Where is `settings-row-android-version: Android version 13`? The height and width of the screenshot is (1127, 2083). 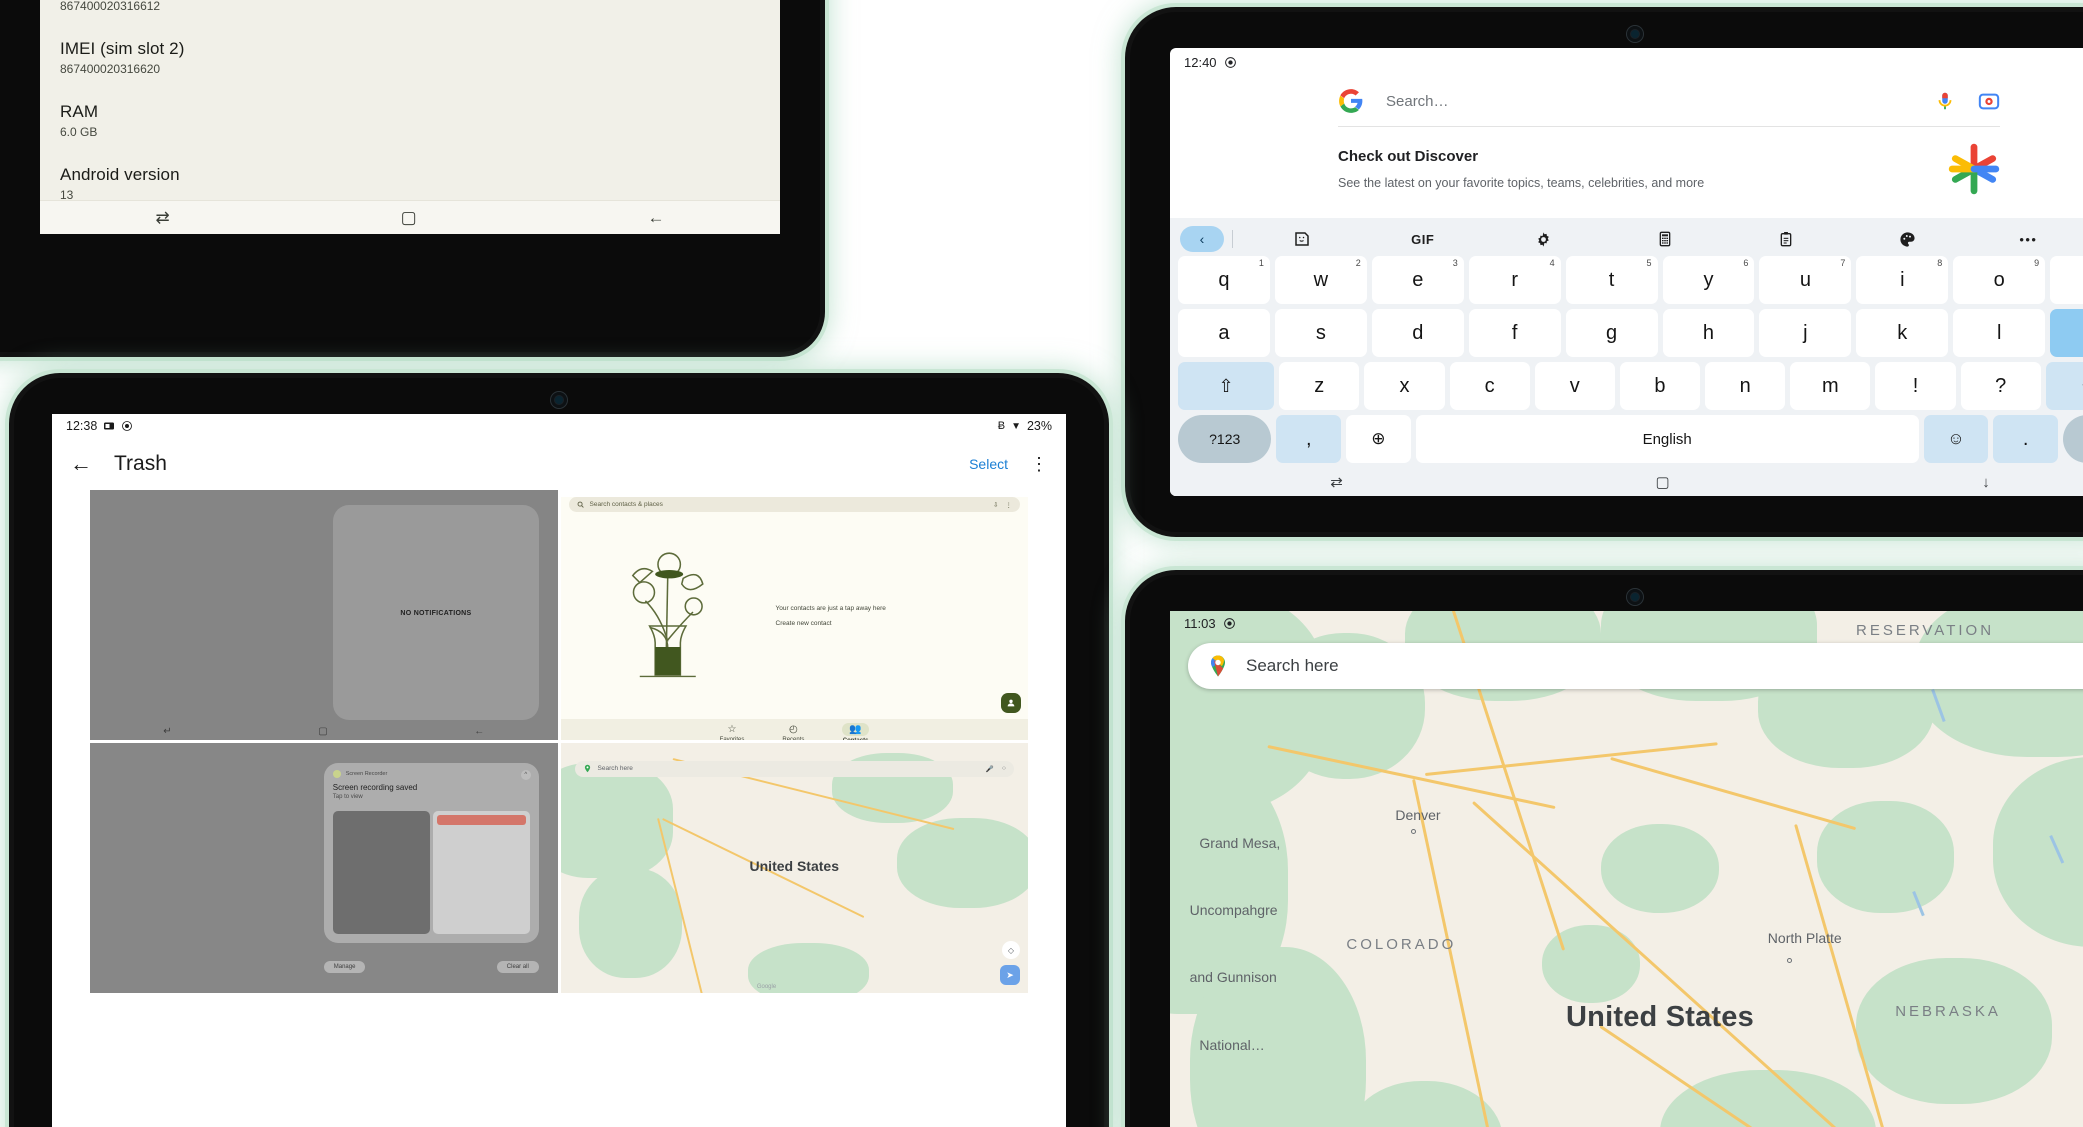 settings-row-android-version: Android version 13 is located at coordinates (420, 170).